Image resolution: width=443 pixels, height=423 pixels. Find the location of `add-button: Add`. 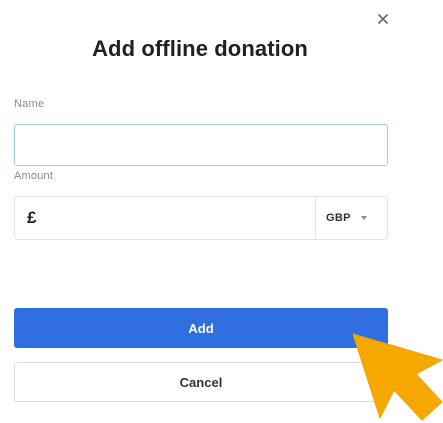

add-button: Add is located at coordinates (201, 328).